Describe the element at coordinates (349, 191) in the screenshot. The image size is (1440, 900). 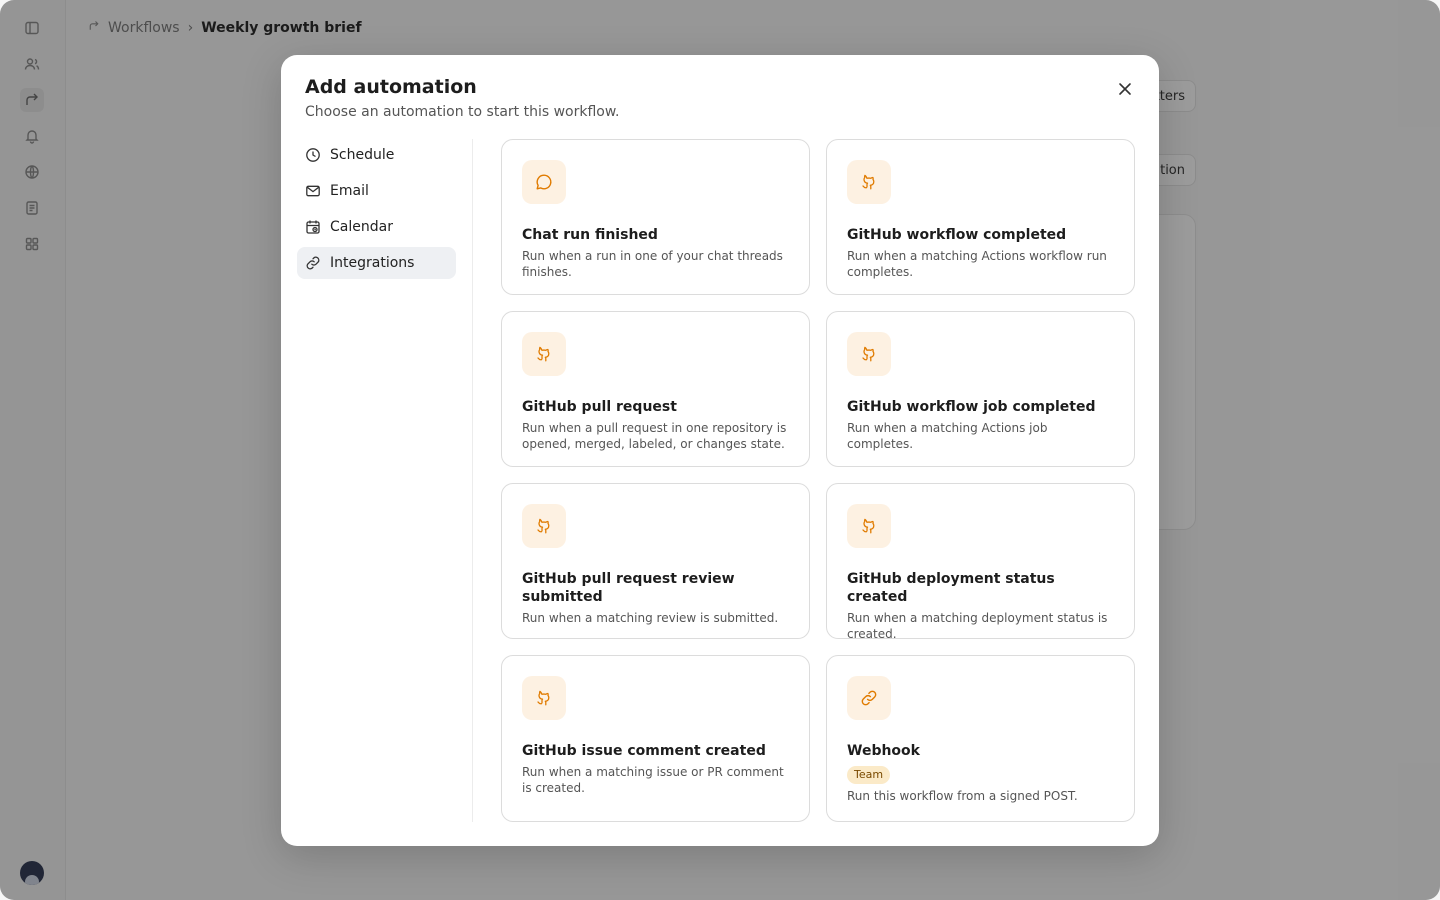
I see `nav-item-label: Email` at that location.